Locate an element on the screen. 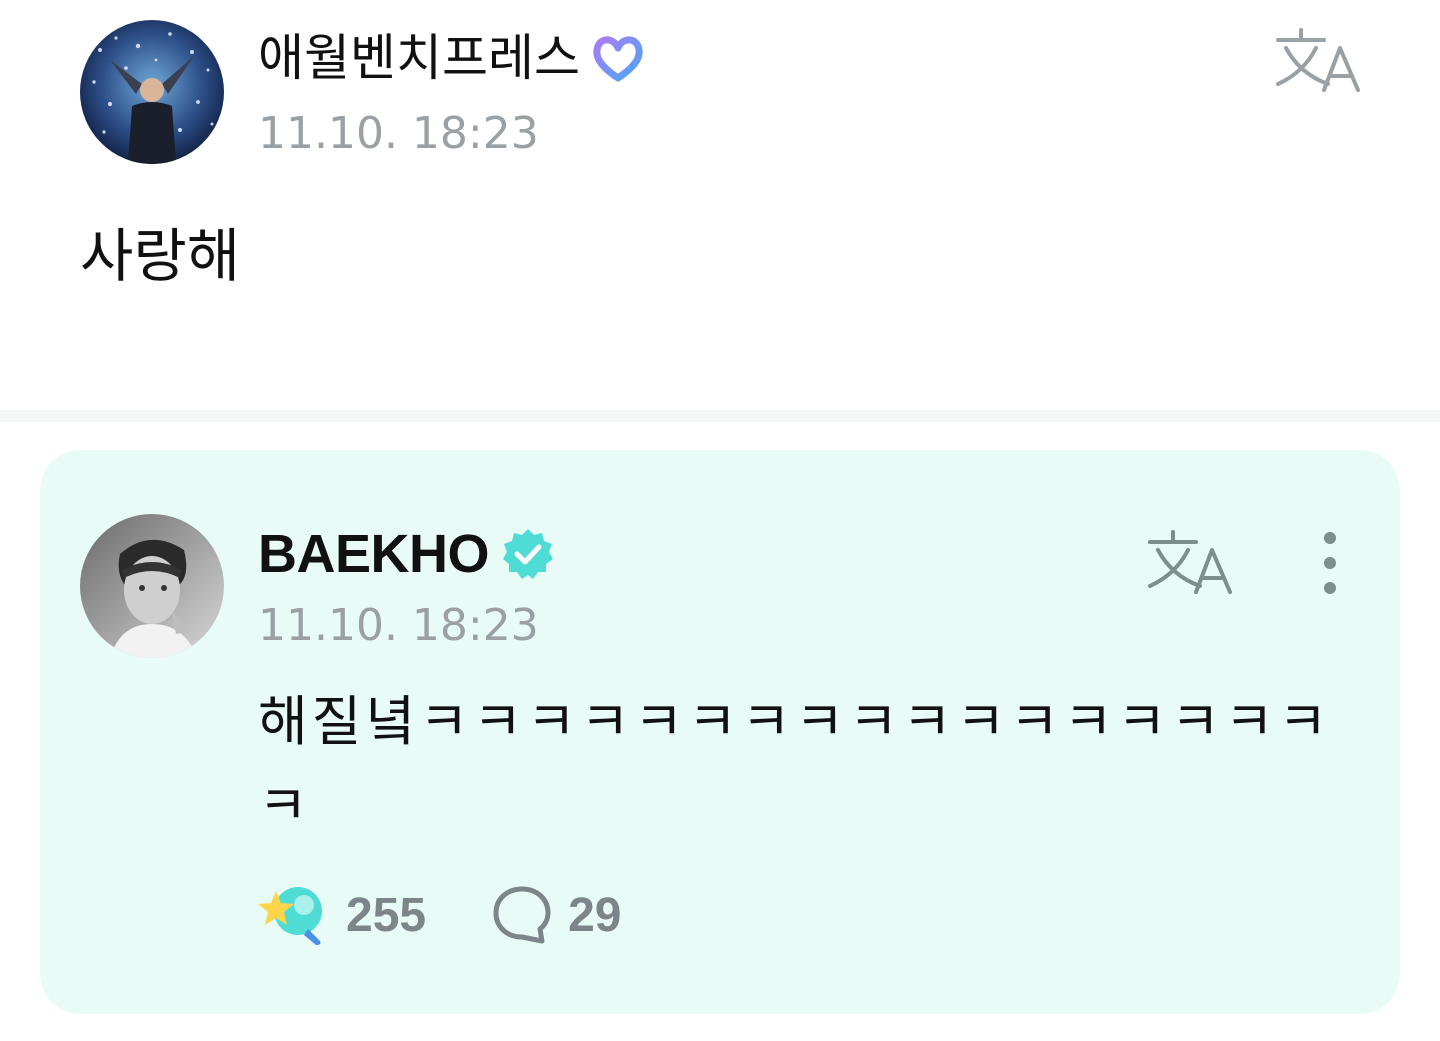 This screenshot has width=1440, height=1041. artist-avatar is located at coordinates (152, 586).